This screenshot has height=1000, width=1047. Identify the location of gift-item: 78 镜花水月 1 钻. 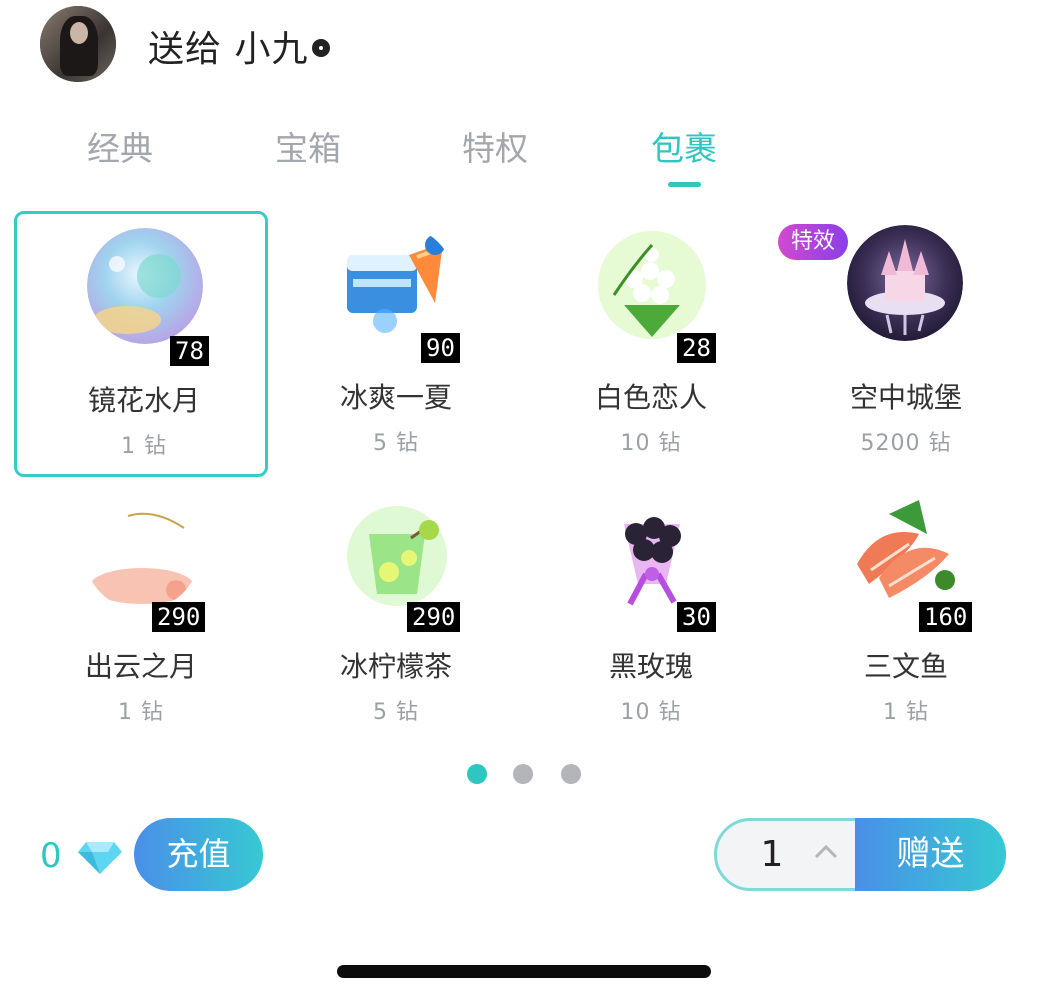
(141, 344).